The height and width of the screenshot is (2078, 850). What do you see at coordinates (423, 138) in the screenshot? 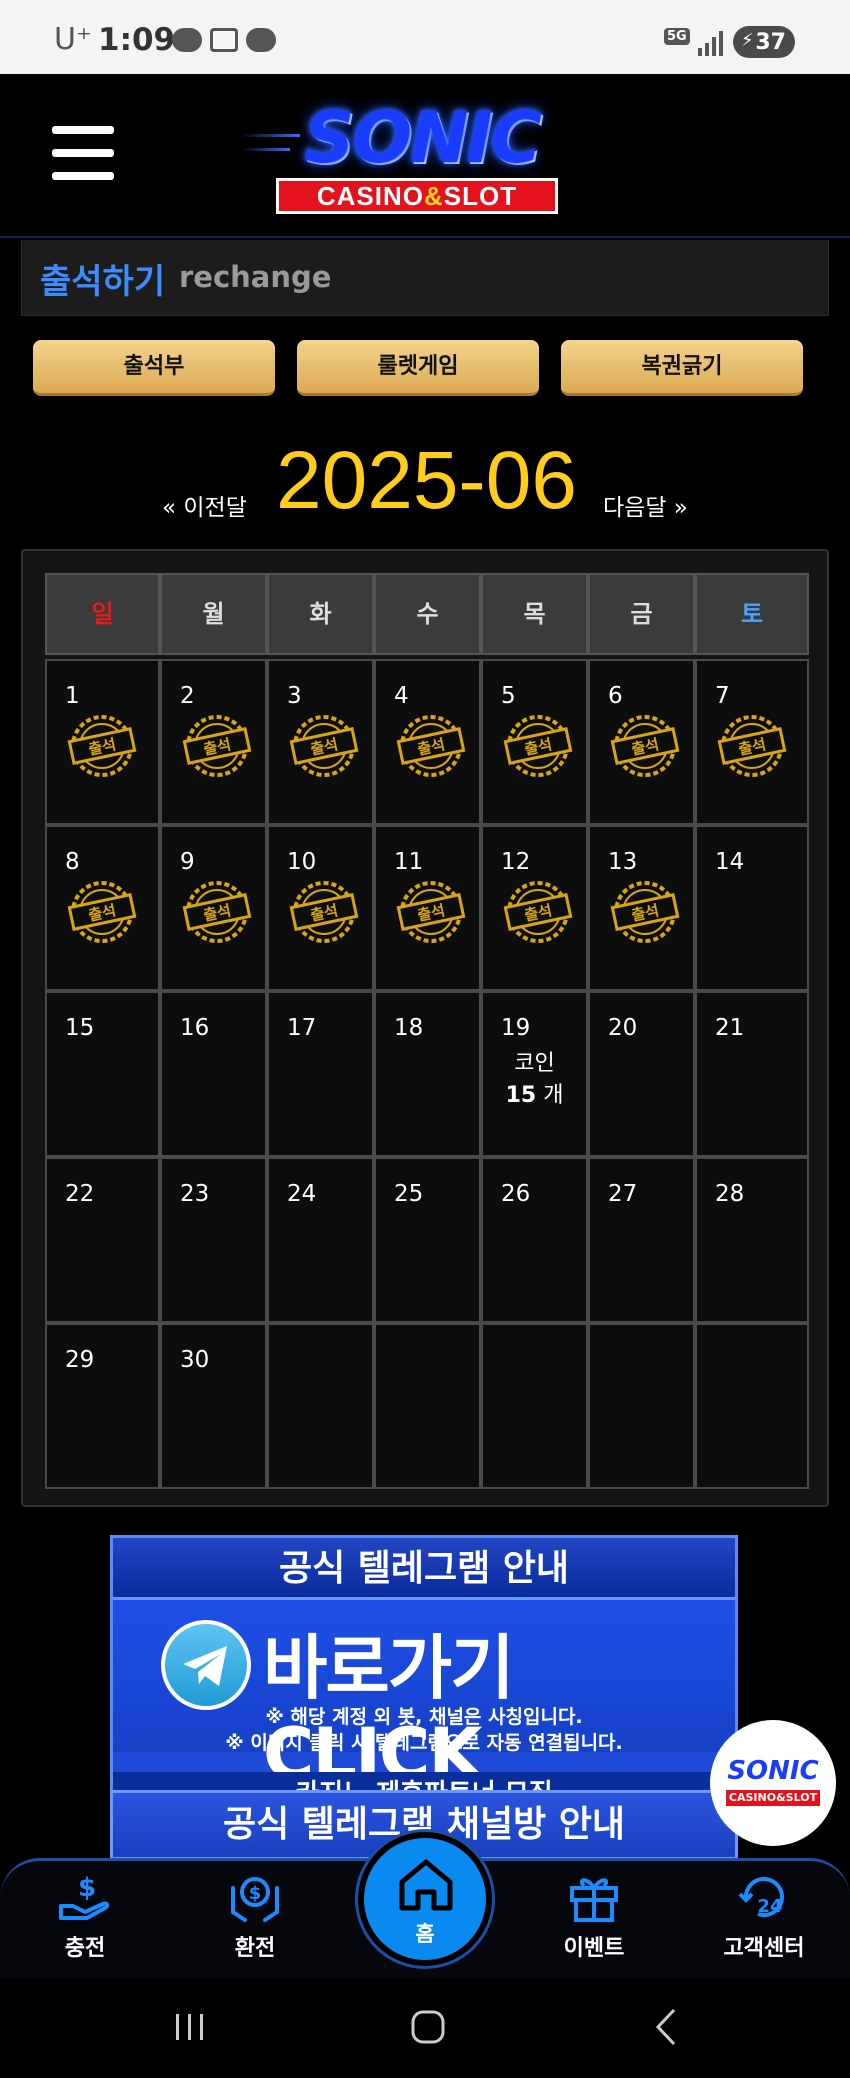
I see `logo-title: SONIC` at bounding box center [423, 138].